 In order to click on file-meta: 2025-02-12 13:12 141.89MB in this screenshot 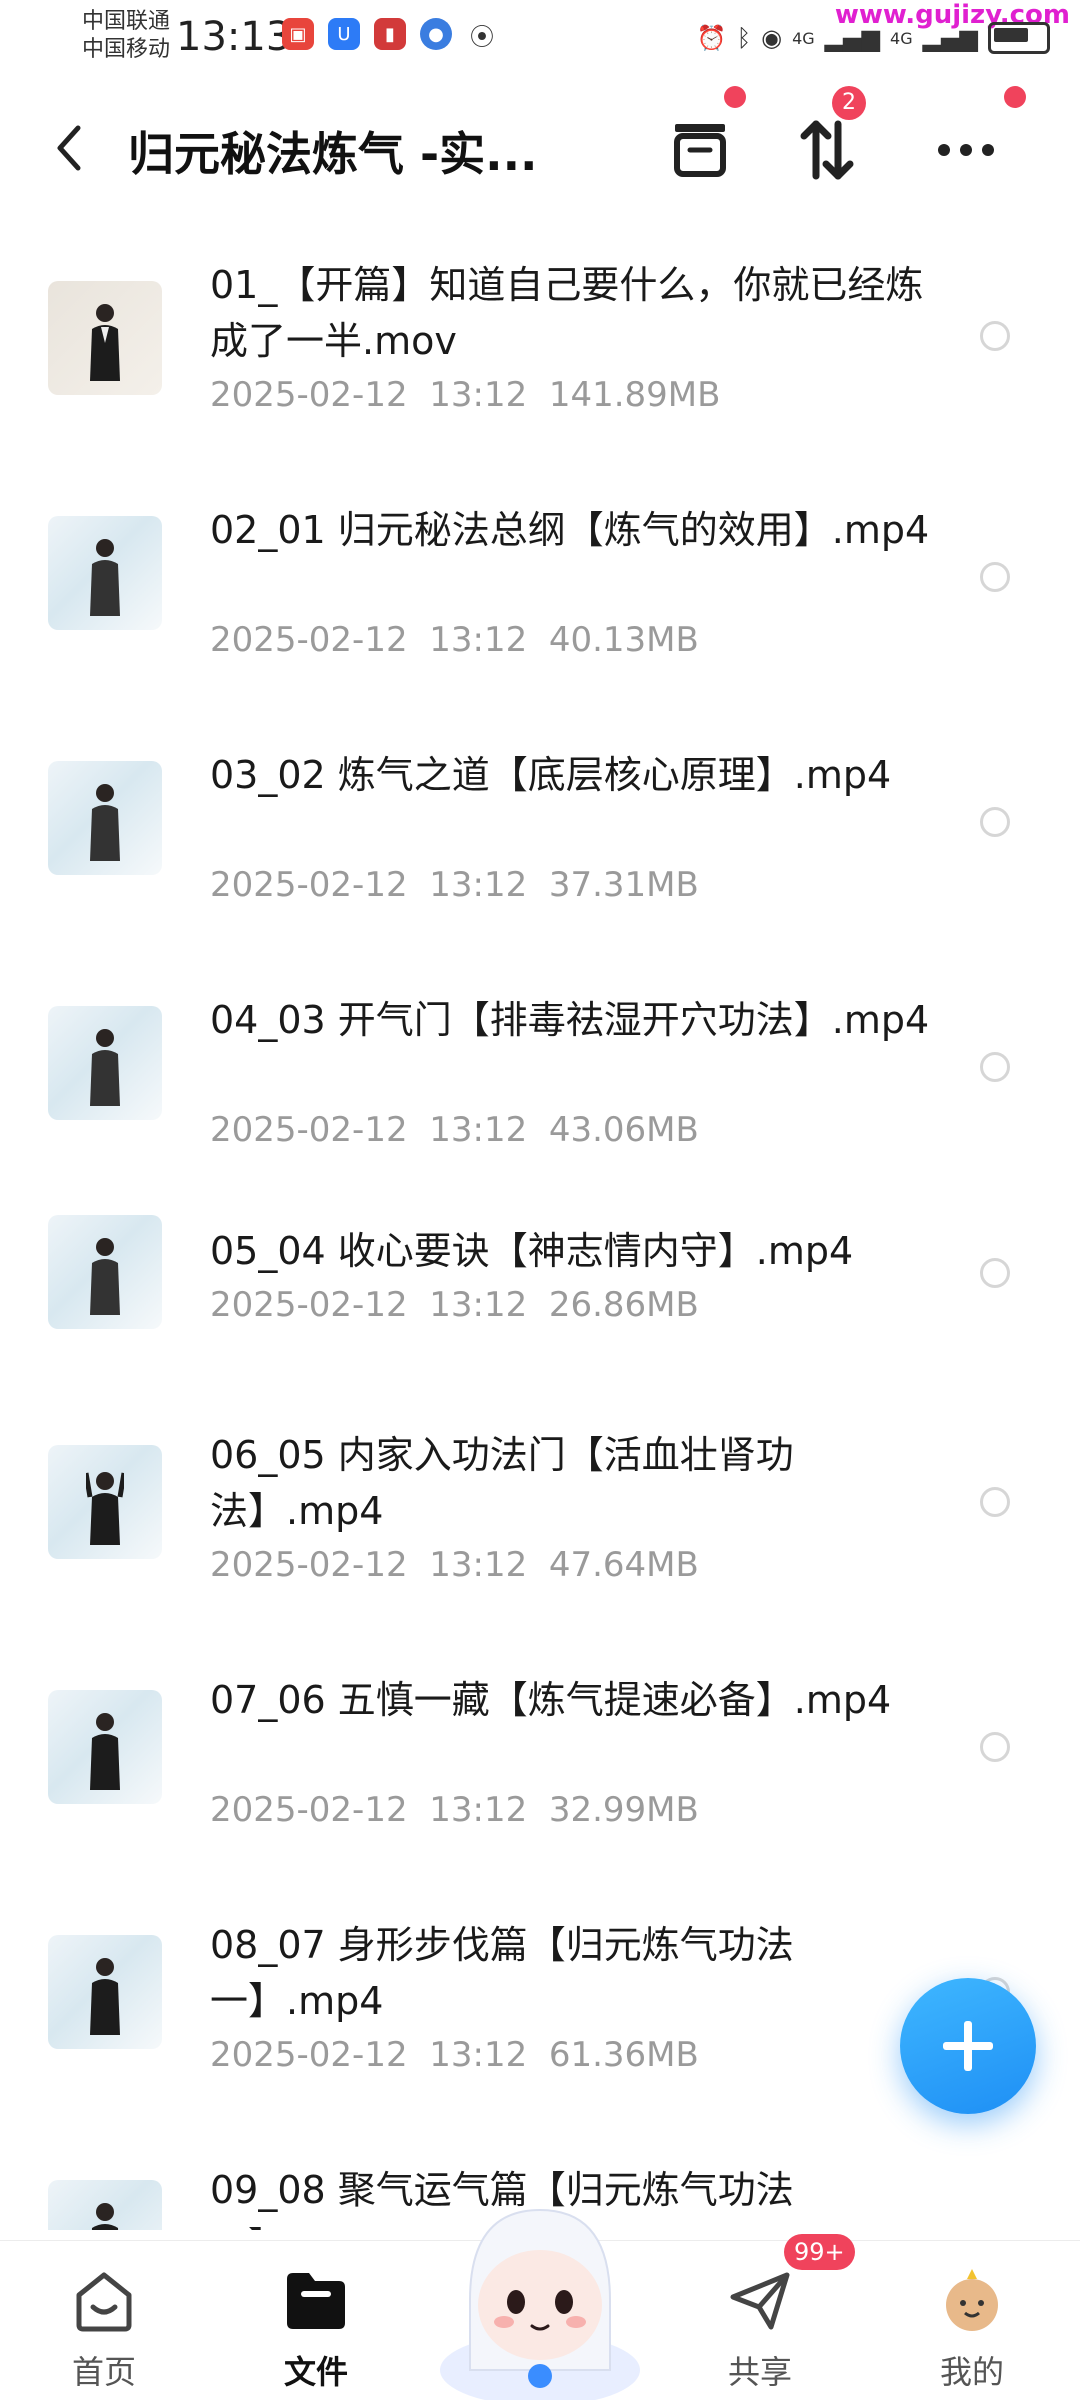, I will do `click(465, 395)`.